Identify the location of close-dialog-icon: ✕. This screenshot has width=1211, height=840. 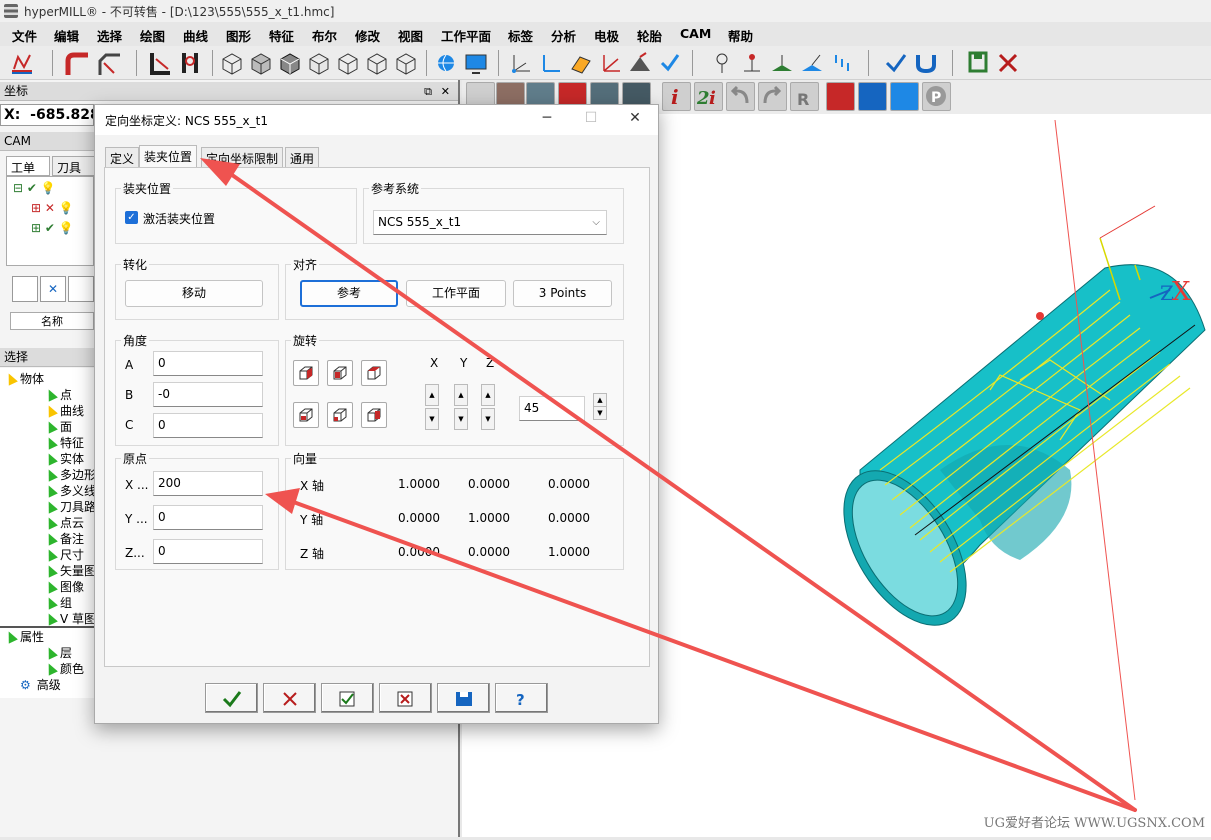
(635, 118).